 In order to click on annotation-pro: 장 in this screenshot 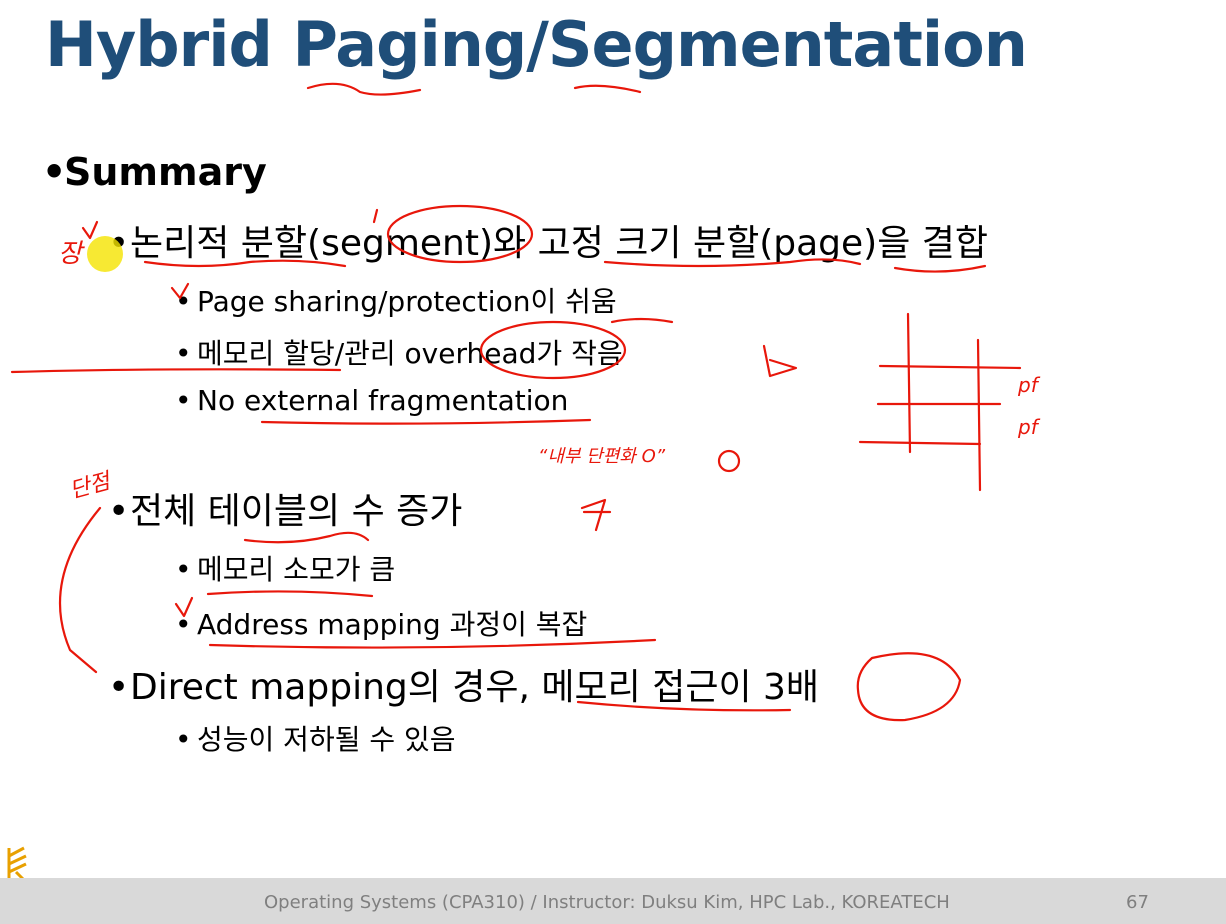, I will do `click(71, 254)`.